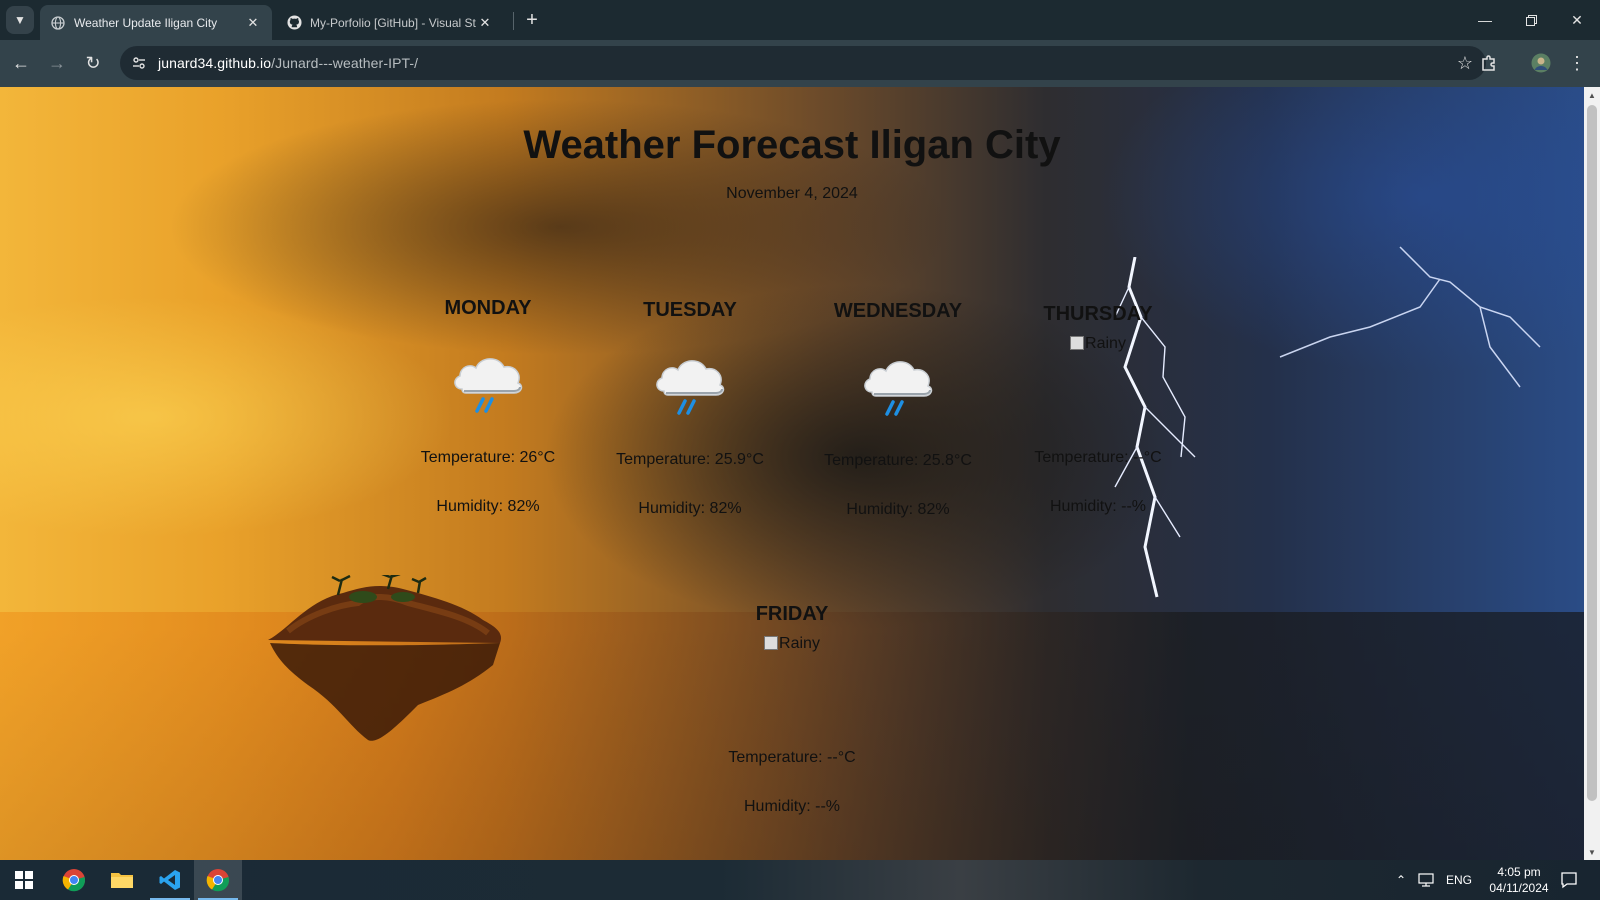  I want to click on day-card-monday: MONDAY Temperature: 26°C Humidity: 82%, so click(488, 406).